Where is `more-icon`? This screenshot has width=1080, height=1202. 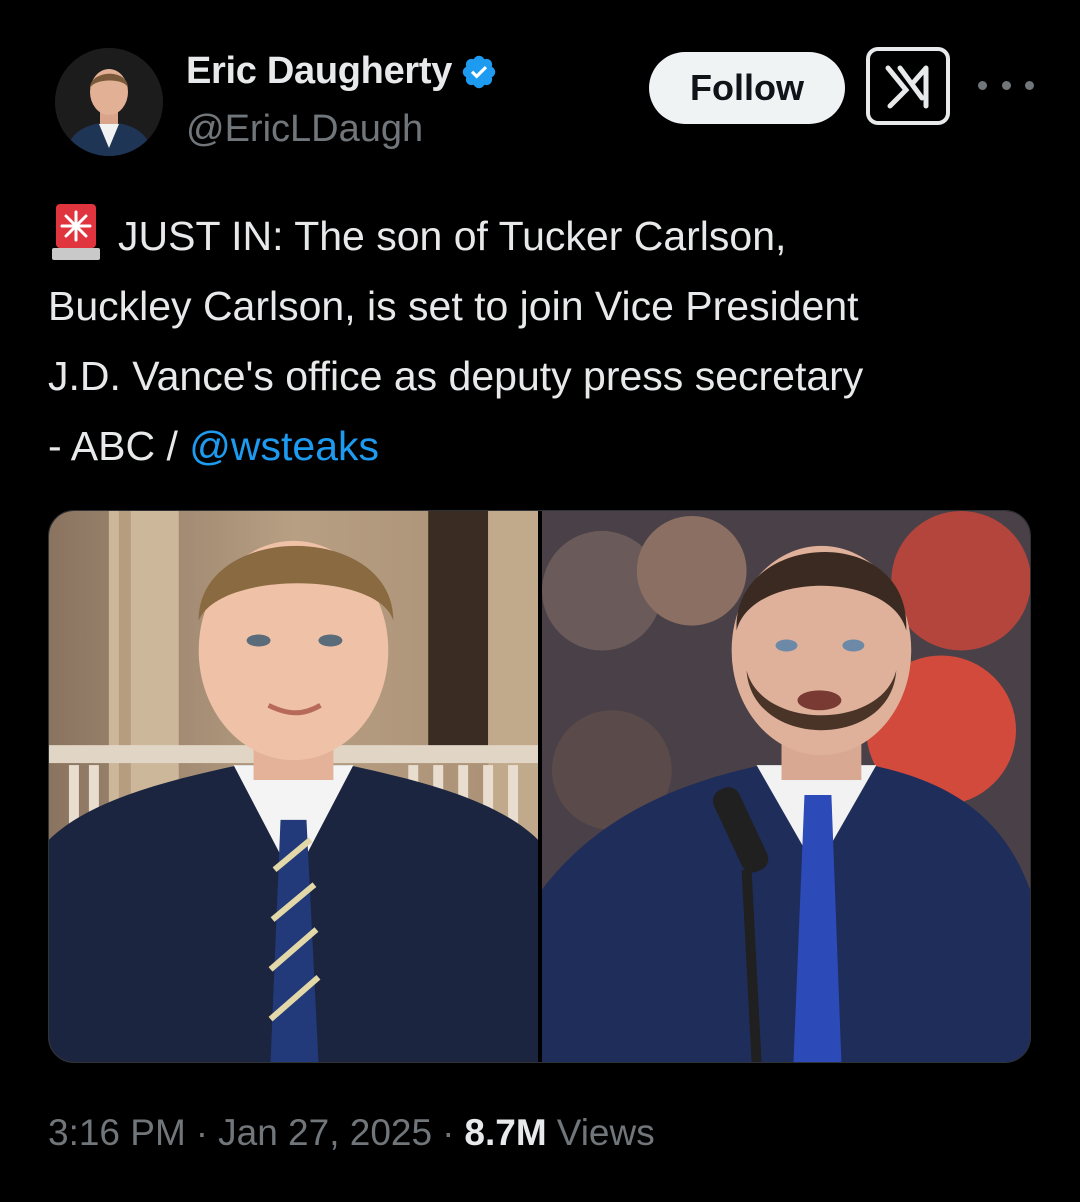
more-icon is located at coordinates (1006, 85).